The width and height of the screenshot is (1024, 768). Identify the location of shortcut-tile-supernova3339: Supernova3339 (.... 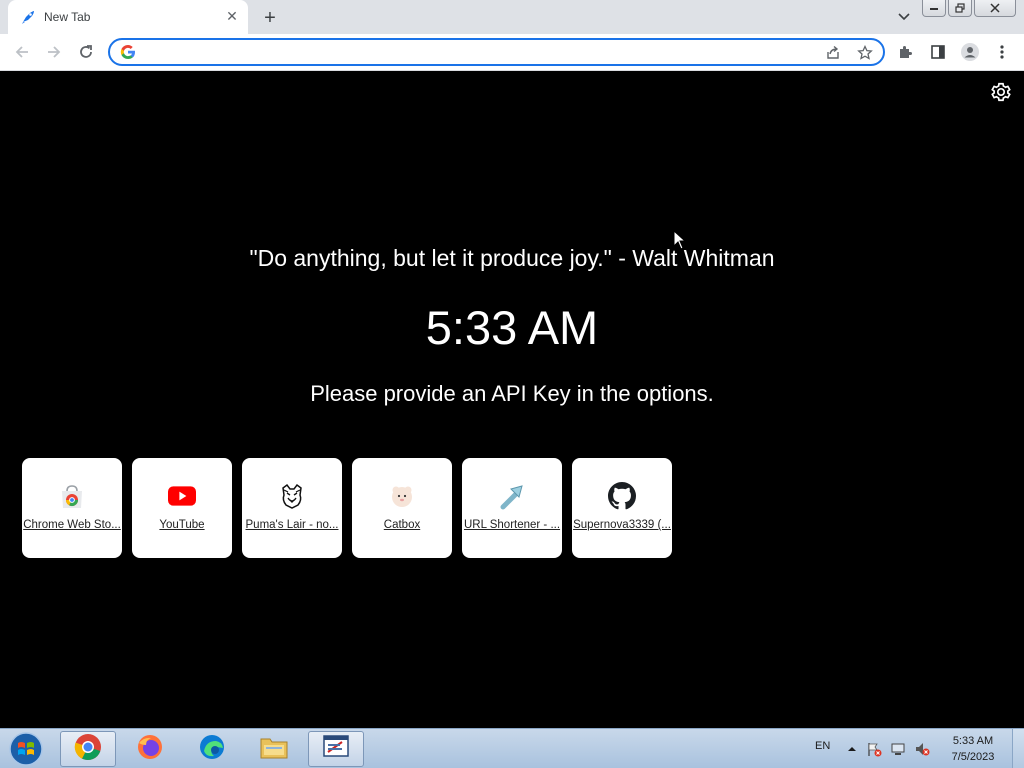
(622, 508).